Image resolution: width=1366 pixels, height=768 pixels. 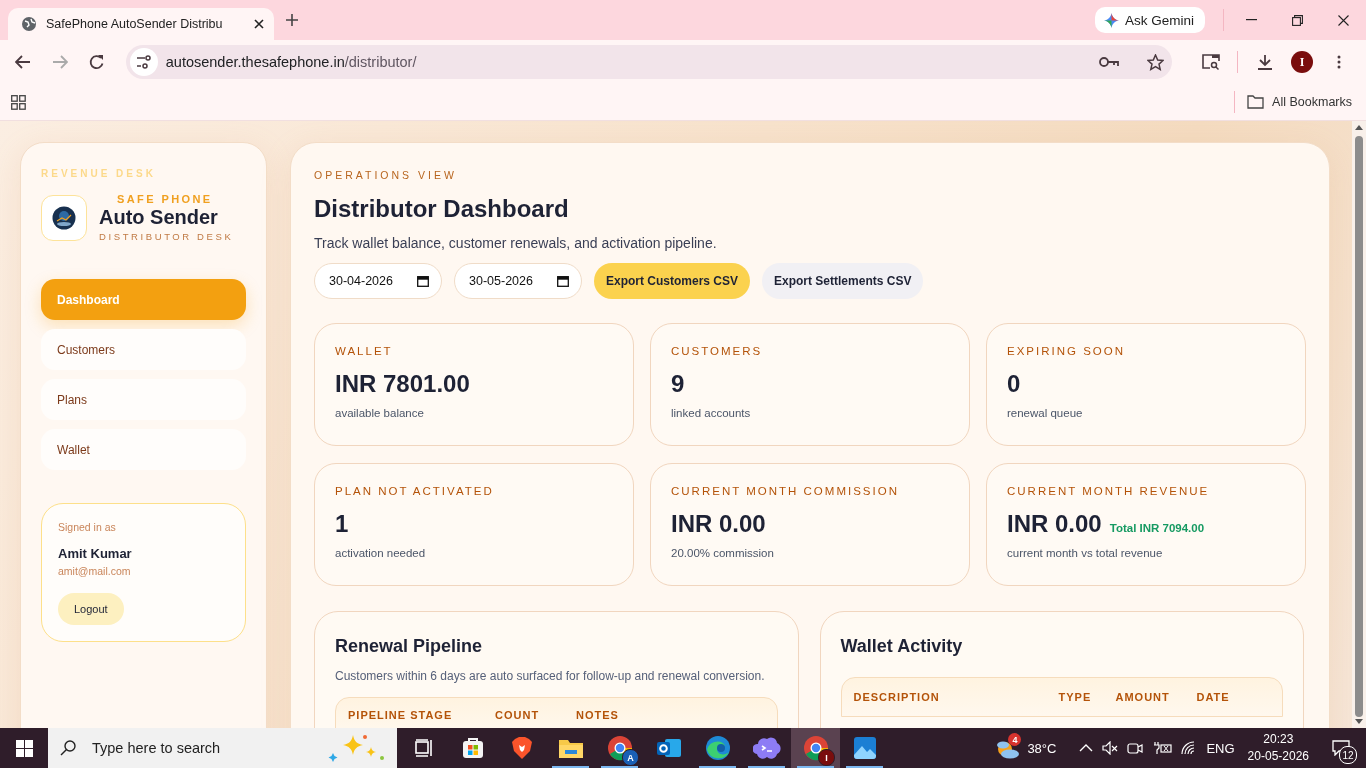 I want to click on logo-icon, so click(x=64, y=217).